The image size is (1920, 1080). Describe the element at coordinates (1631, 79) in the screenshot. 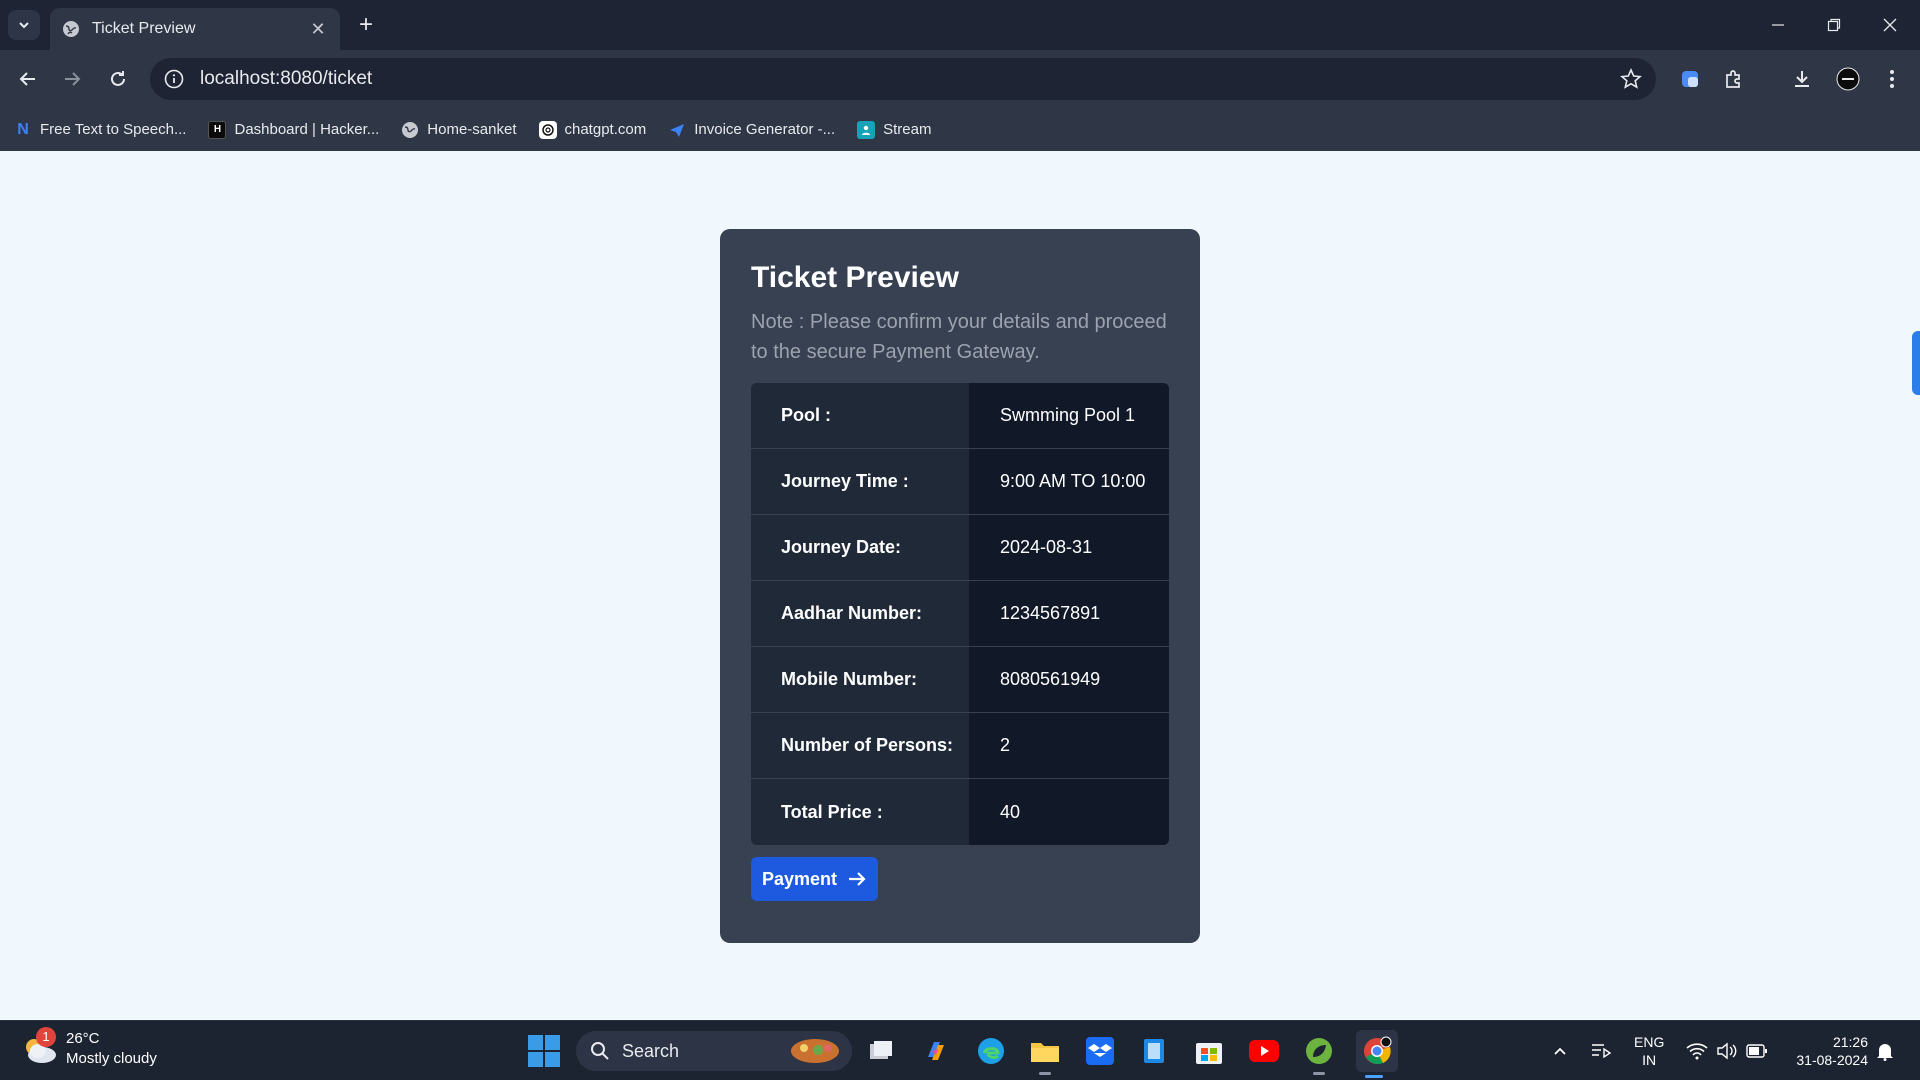

I see `bookmark-star-icon` at that location.